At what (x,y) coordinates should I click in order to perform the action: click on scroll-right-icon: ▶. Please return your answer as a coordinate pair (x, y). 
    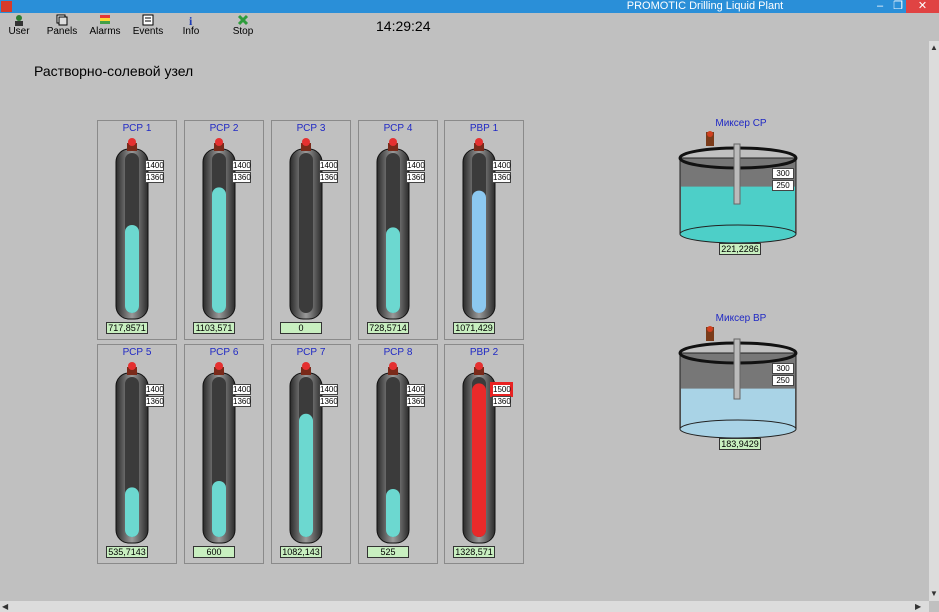
    Looking at the image, I should click on (918, 607).